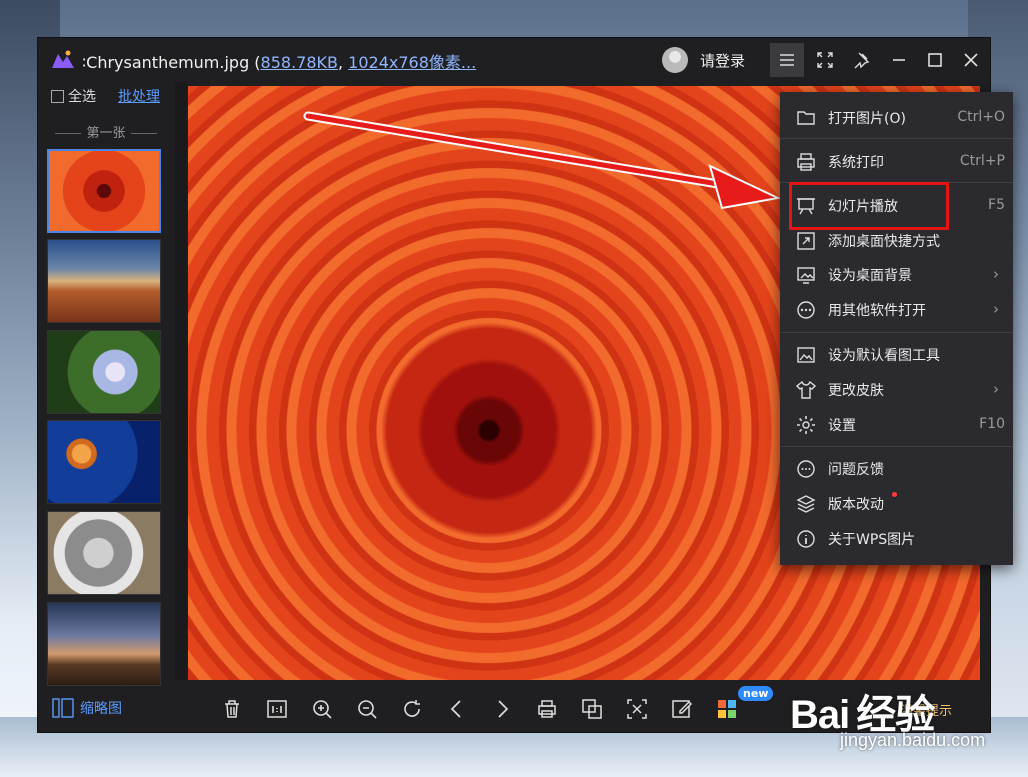  I want to click on menu-item-label: 更改皮肤, so click(856, 391).